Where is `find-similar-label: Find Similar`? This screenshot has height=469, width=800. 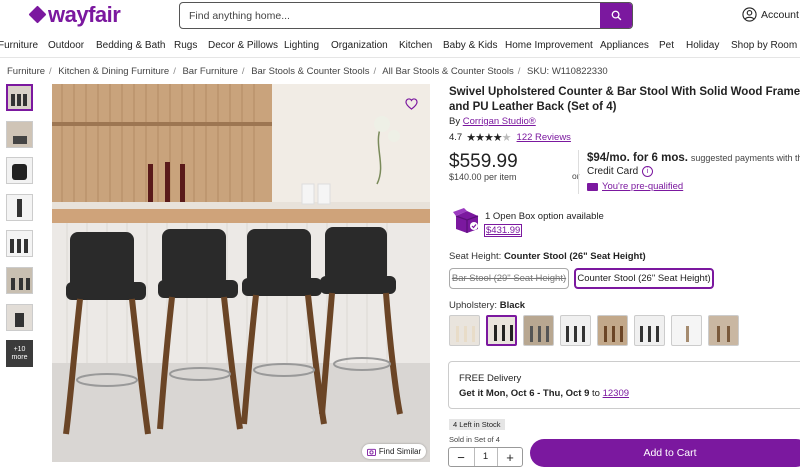
find-similar-label: Find Similar is located at coordinates (400, 451).